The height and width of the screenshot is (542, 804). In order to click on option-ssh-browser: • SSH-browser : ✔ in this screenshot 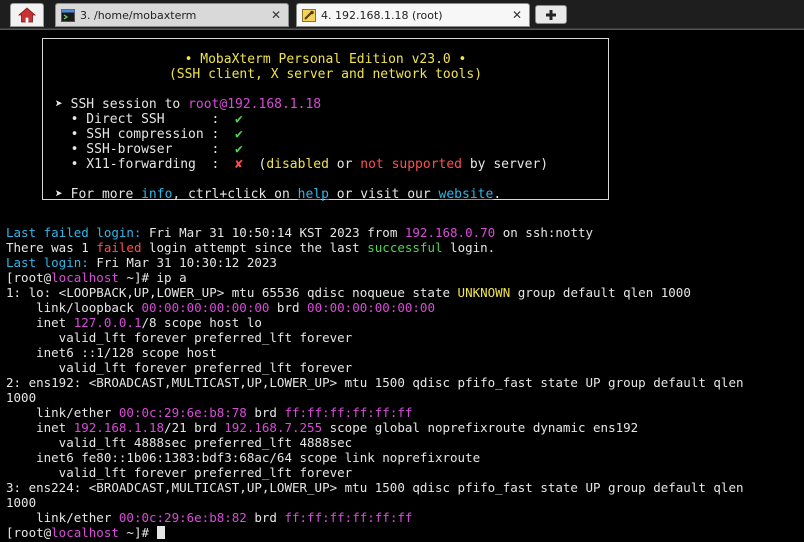, I will do `click(149, 149)`.